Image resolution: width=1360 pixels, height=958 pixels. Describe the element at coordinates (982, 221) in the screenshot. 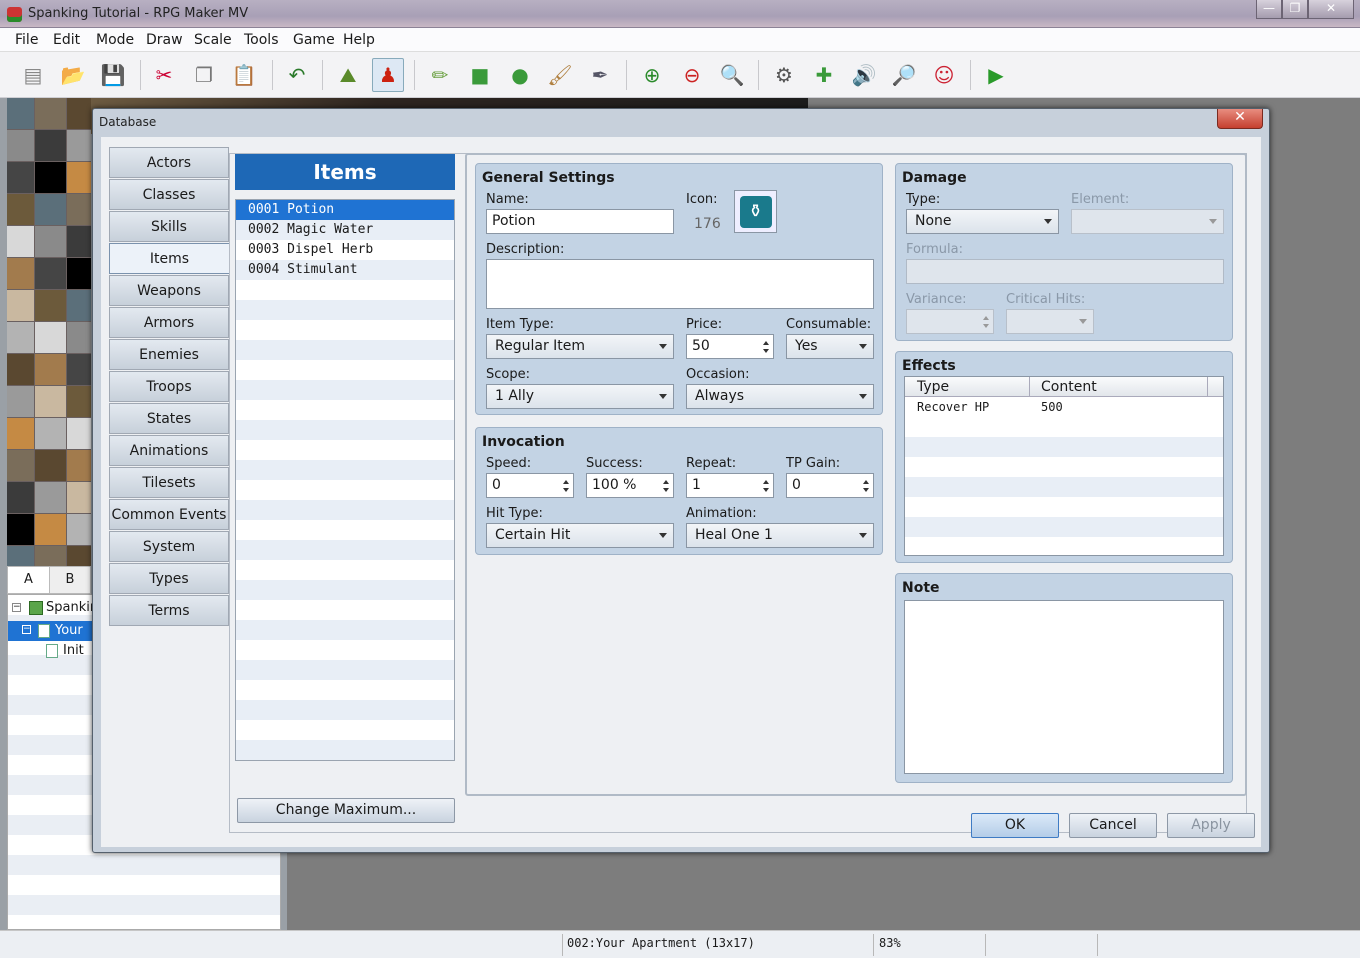

I see `damage-type-select: None` at that location.